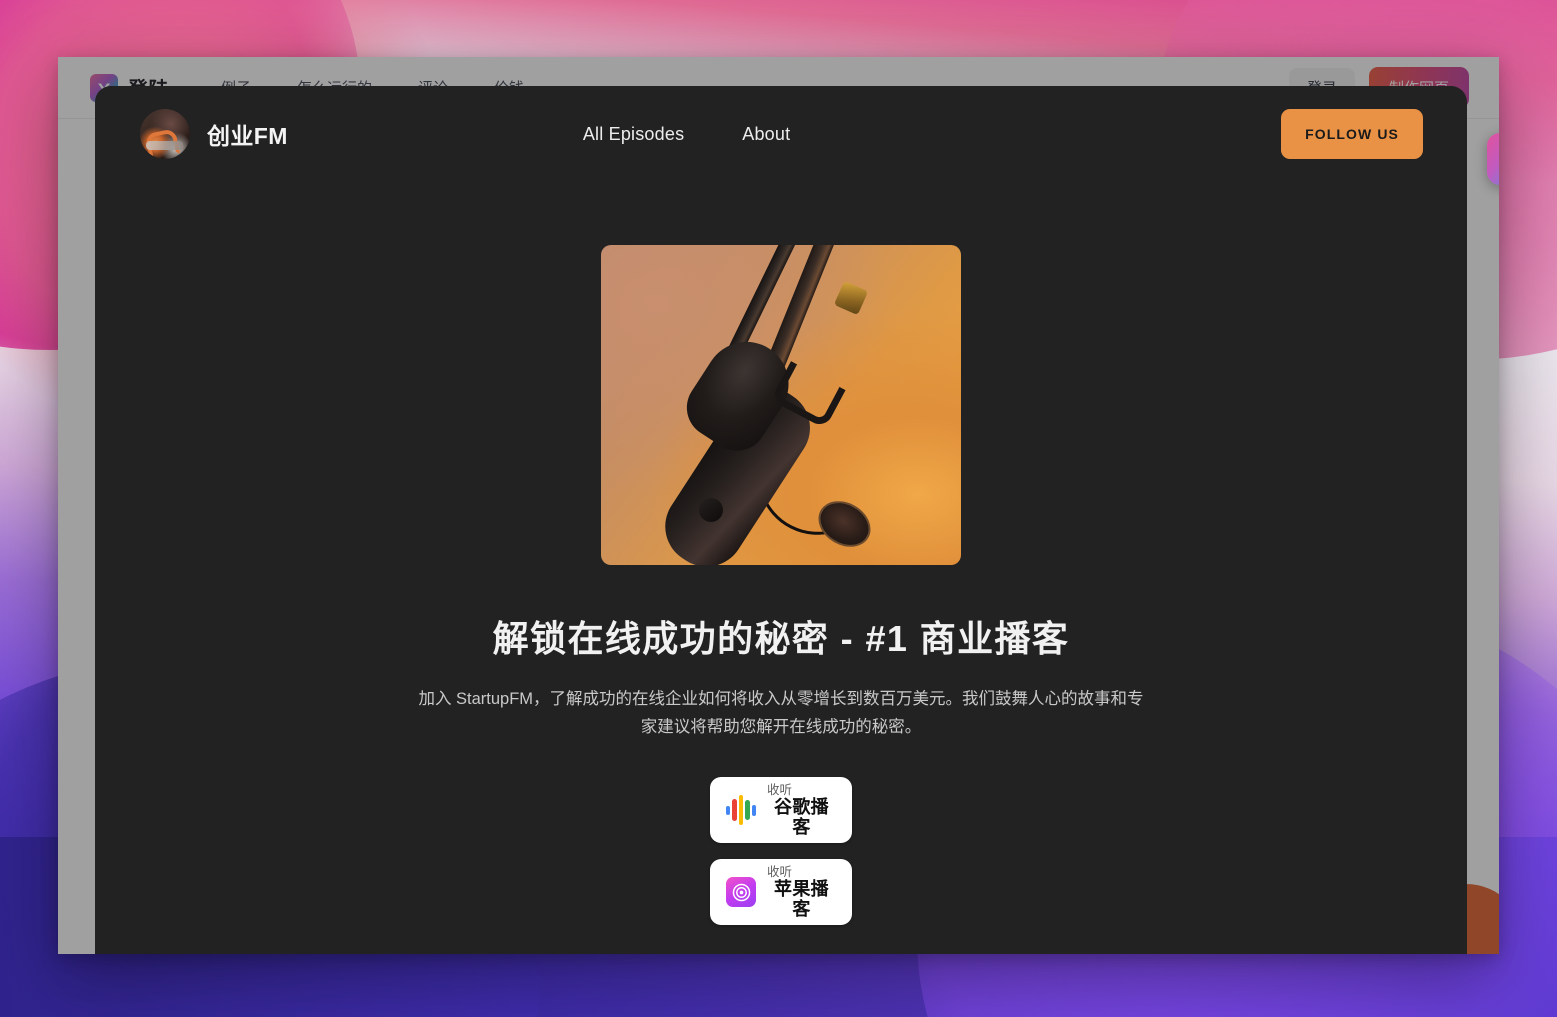 The height and width of the screenshot is (1017, 1557). Describe the element at coordinates (1493, 159) in the screenshot. I see `close-modal-button` at that location.